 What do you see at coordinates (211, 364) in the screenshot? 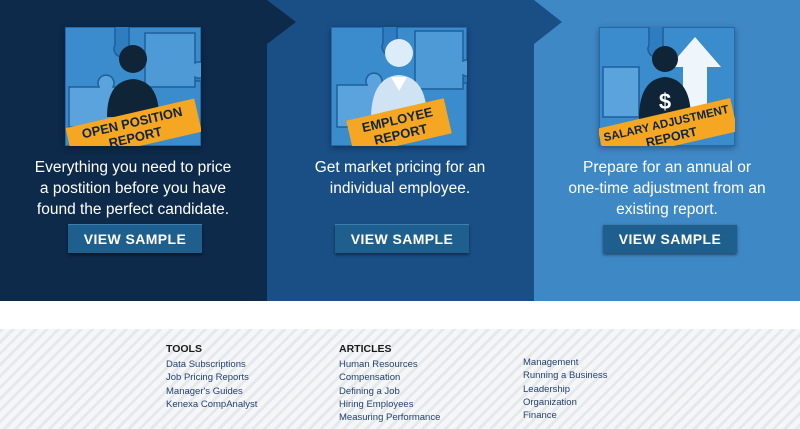
I see `footer-link: Data Subscriptions` at bounding box center [211, 364].